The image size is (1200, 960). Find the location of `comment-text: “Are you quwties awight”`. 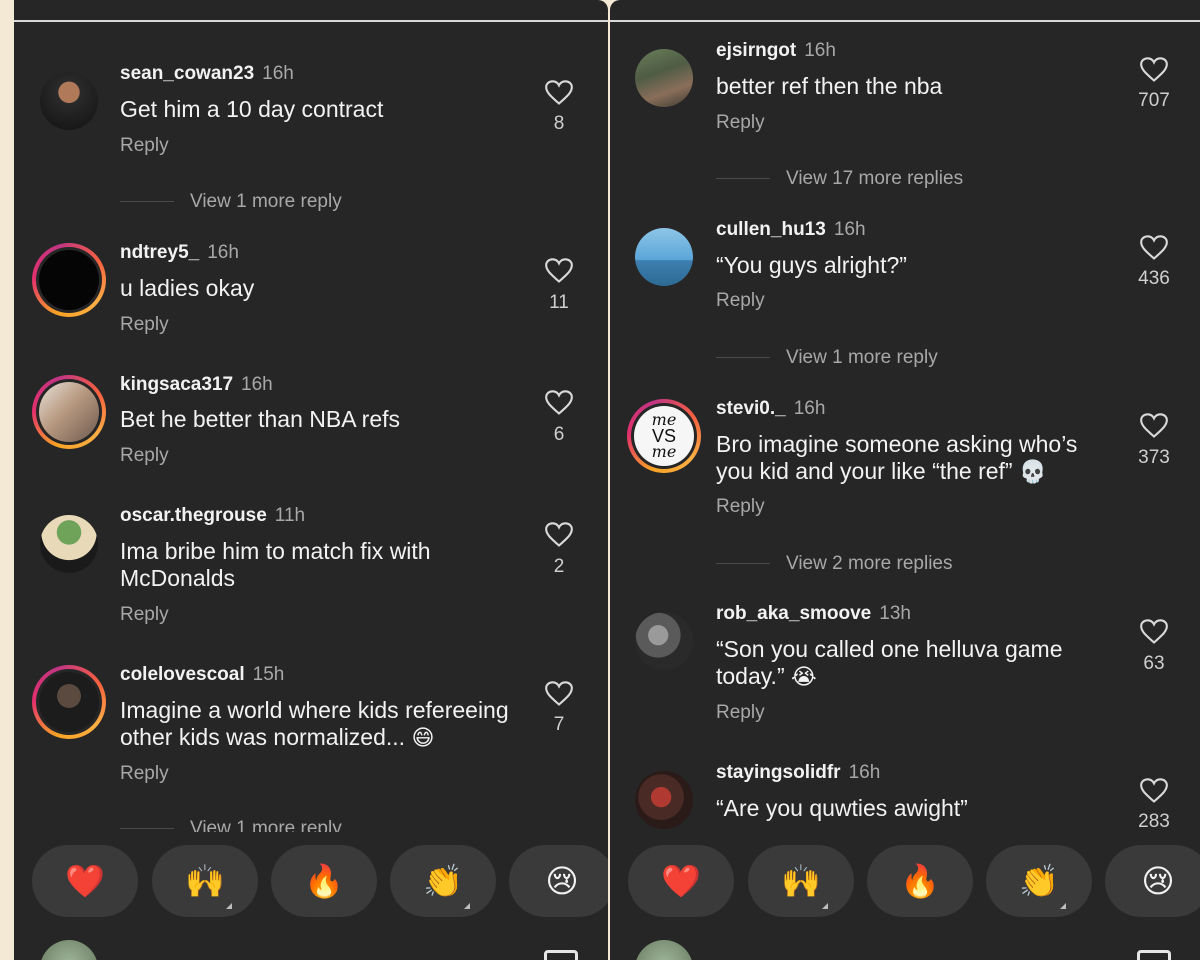

comment-text: “Are you quwties awight” is located at coordinates (842, 808).